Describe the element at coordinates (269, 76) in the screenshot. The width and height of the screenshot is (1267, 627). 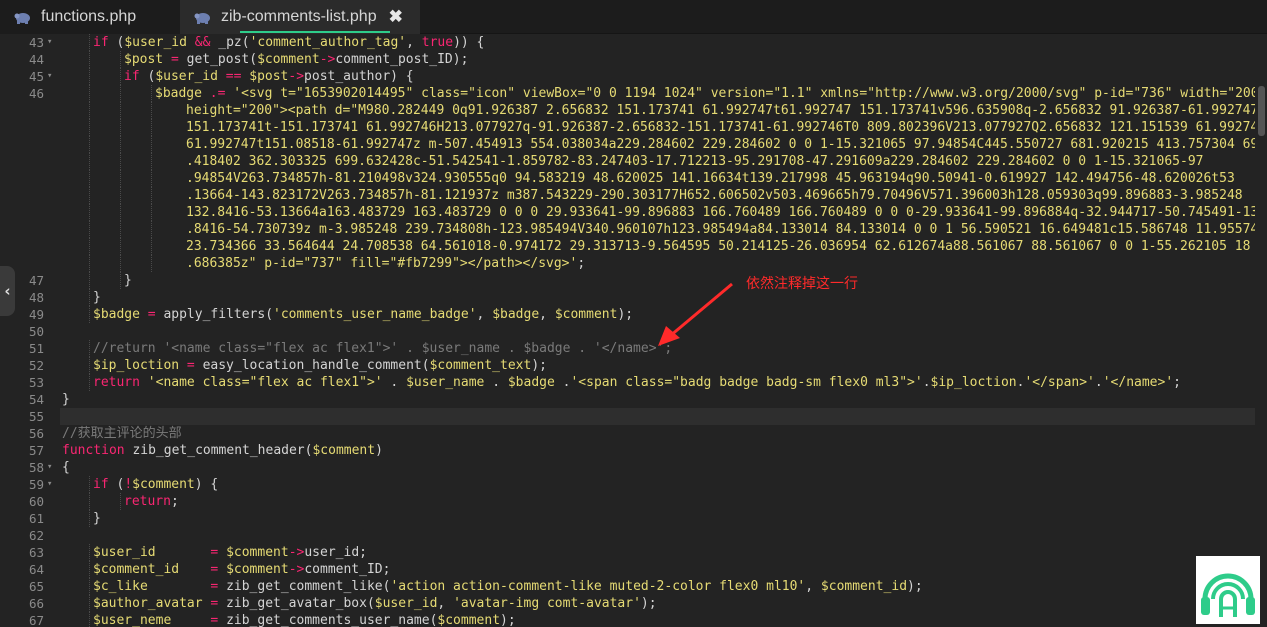
I see `code-line: if ($user_id == $post->post_author) {` at that location.